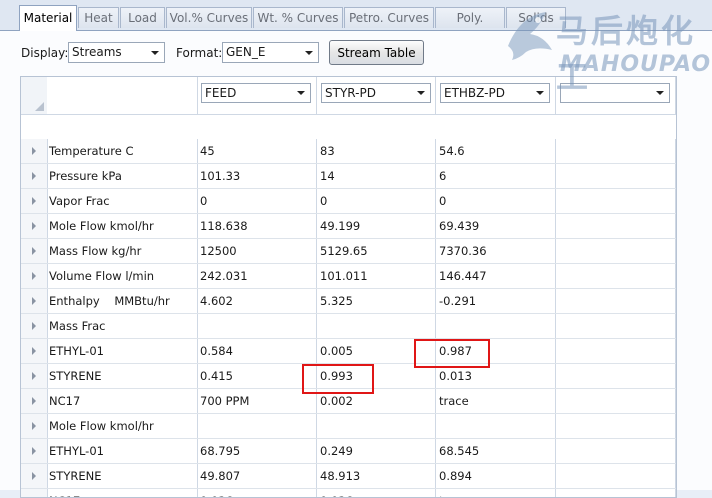 The image size is (712, 498). What do you see at coordinates (536, 17) in the screenshot?
I see `tab-solids: Solids` at bounding box center [536, 17].